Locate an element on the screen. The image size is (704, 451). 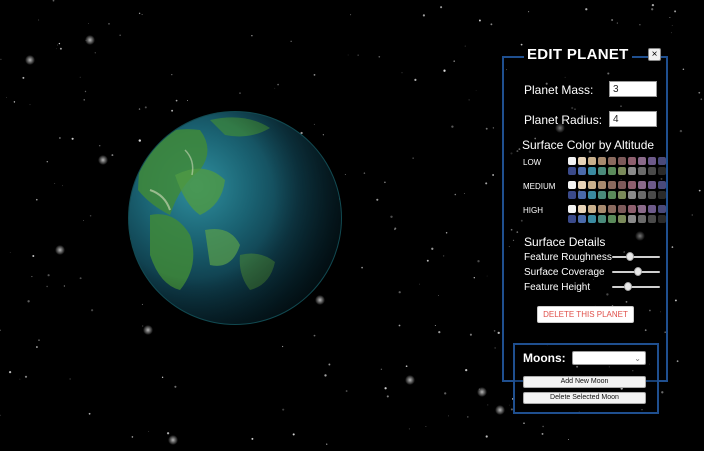
planet-radius-input is located at coordinates (633, 119).